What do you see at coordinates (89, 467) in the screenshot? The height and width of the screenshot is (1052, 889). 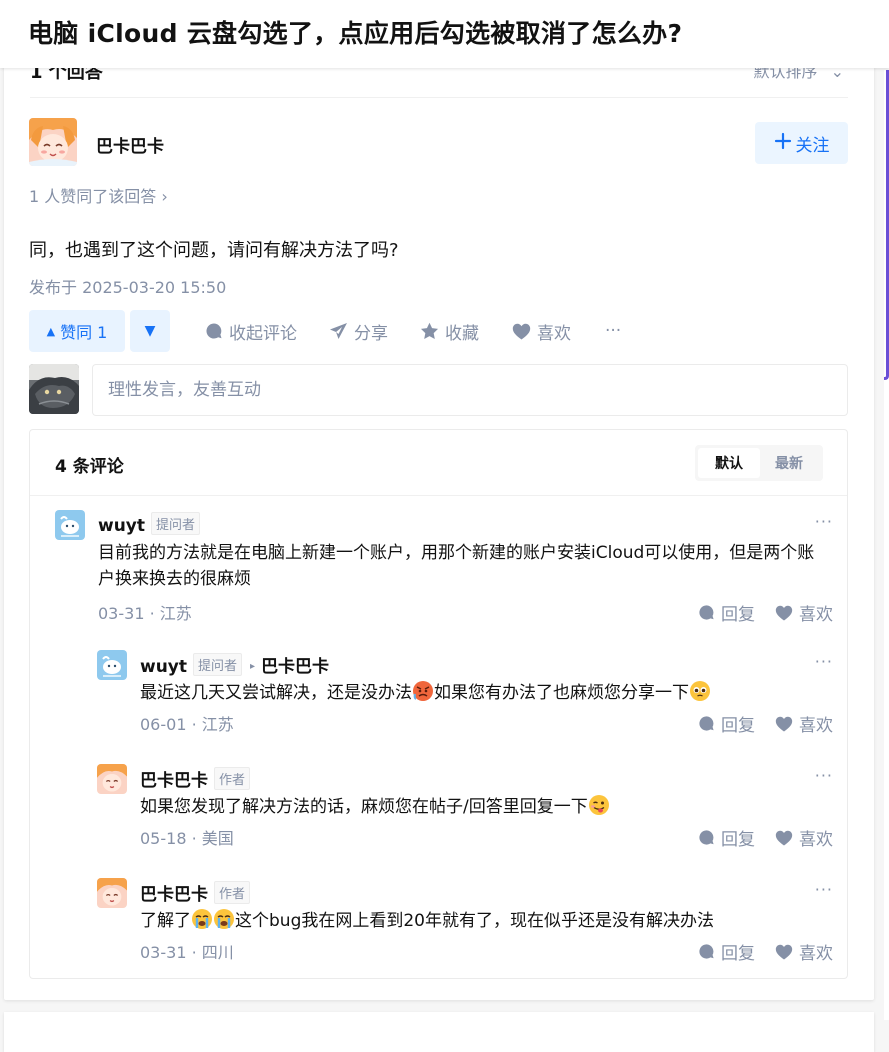 I see `comments-count: 4 条评论` at bounding box center [89, 467].